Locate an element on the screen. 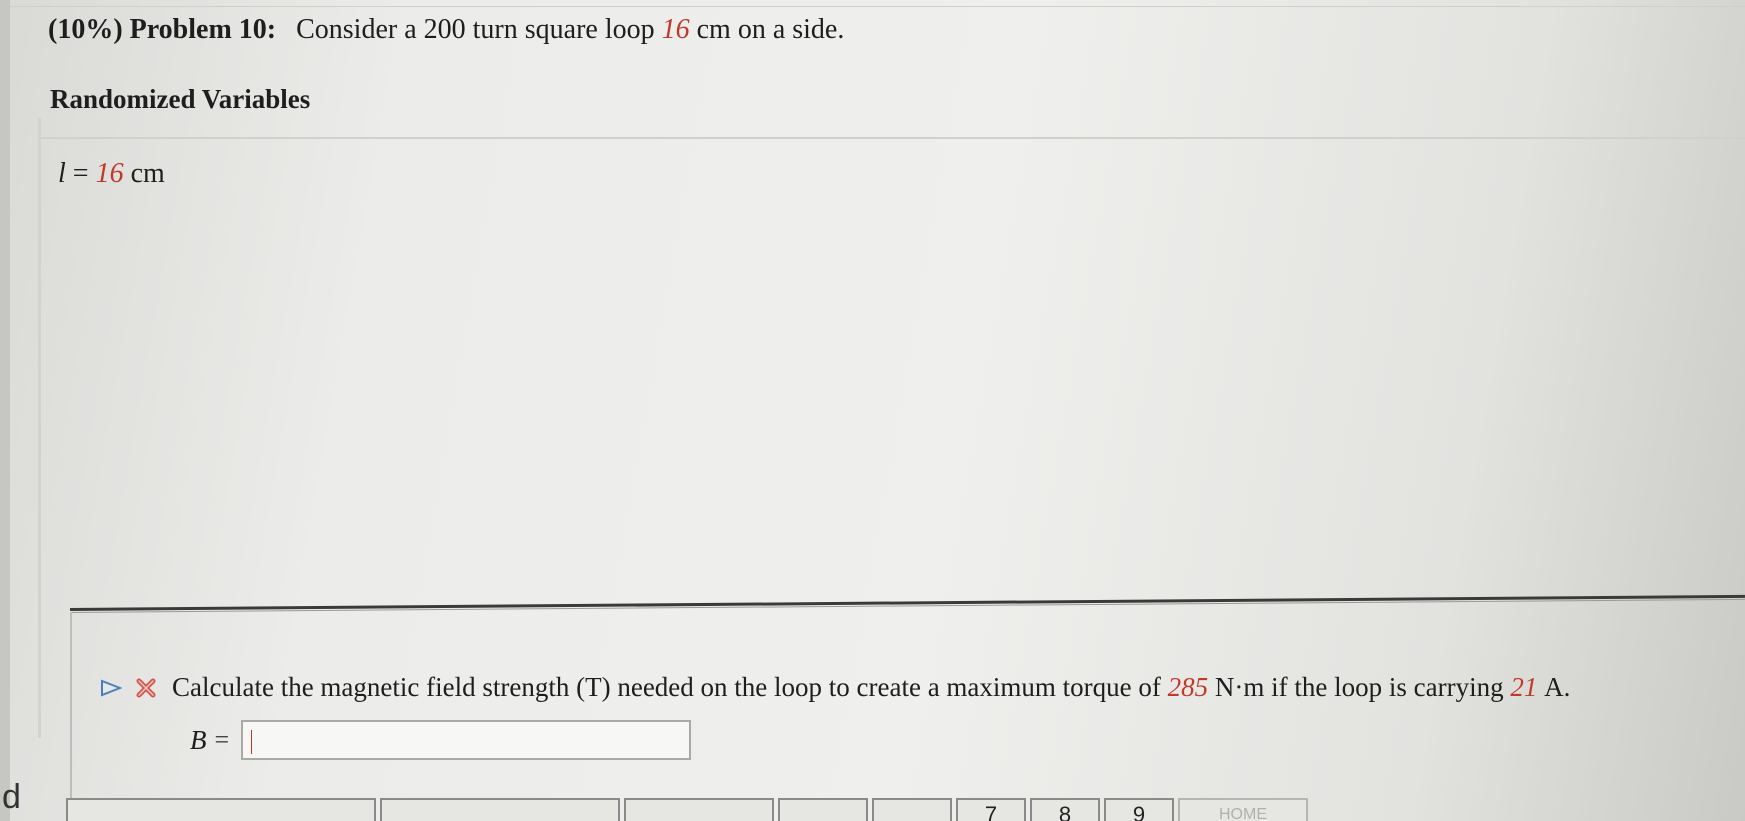  question-panel-top-rule is located at coordinates (907, 602).